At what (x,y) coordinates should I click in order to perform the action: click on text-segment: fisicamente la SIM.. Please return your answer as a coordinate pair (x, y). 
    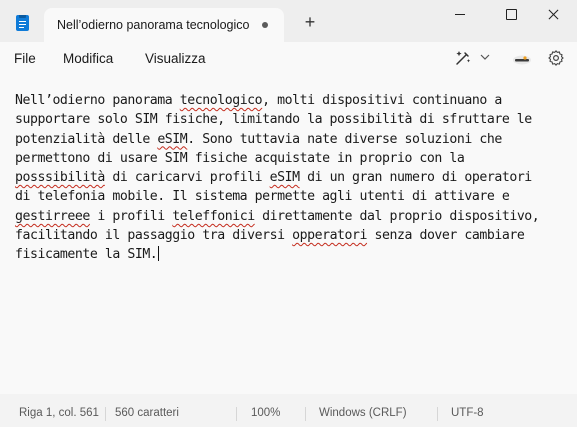
    Looking at the image, I should click on (86, 255).